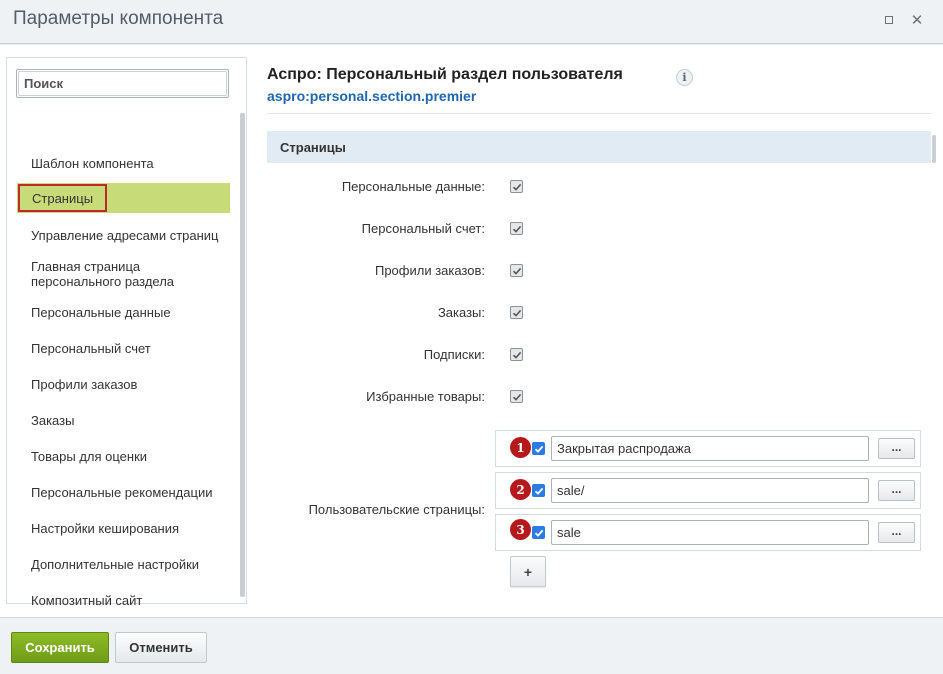 Image resolution: width=943 pixels, height=674 pixels. What do you see at coordinates (599, 113) in the screenshot?
I see `divider` at bounding box center [599, 113].